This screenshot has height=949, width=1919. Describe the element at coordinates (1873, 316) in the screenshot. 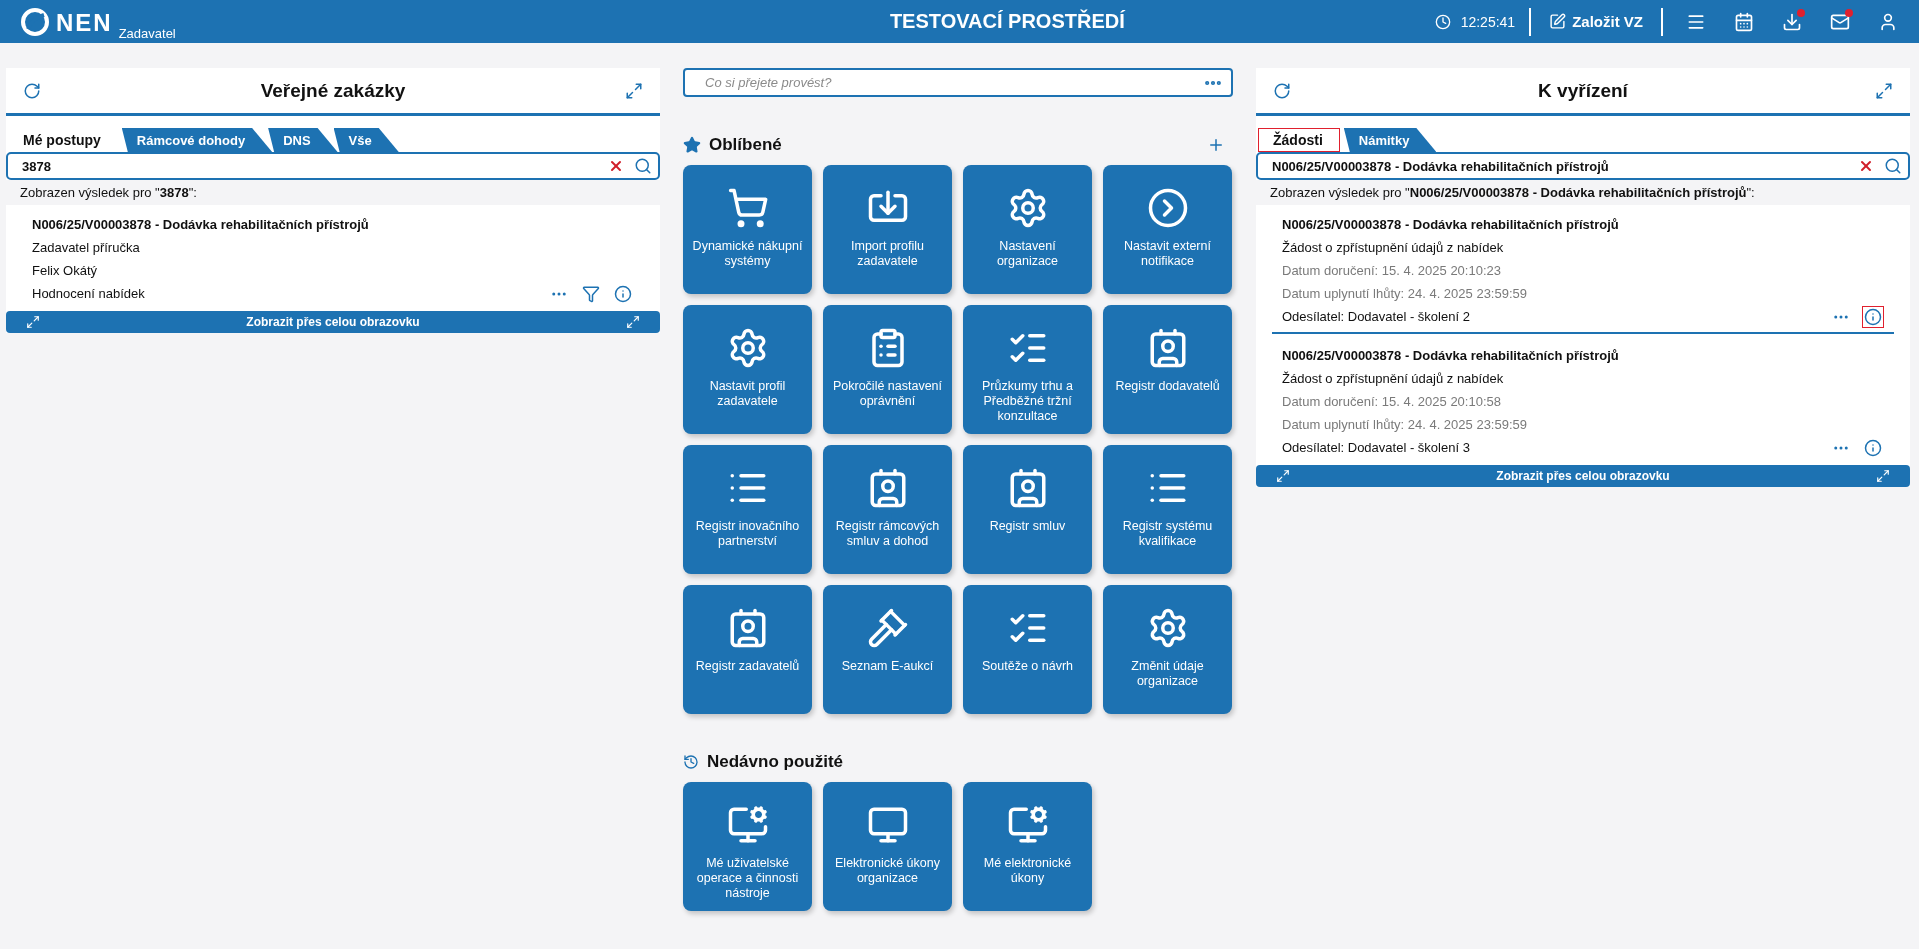

I see `info-icon` at that location.